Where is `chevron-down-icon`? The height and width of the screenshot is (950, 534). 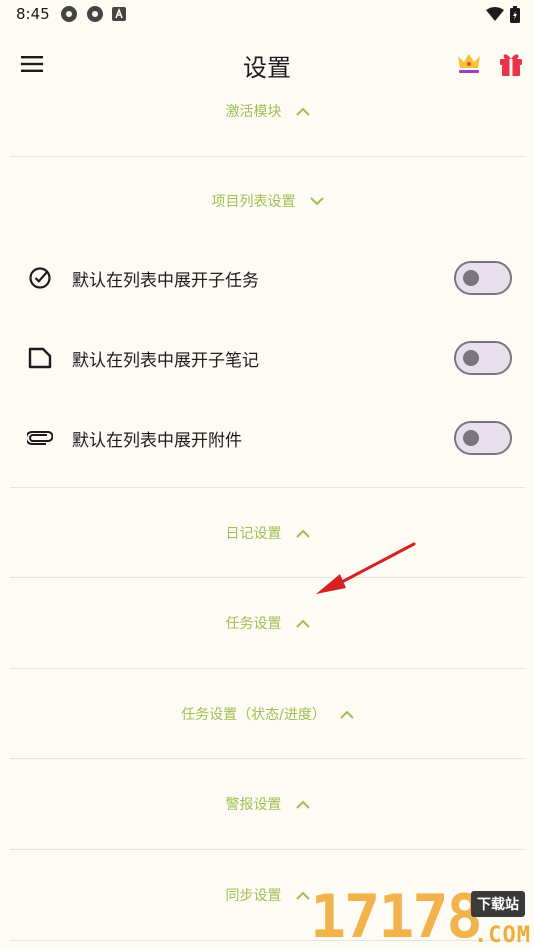 chevron-down-icon is located at coordinates (316, 200).